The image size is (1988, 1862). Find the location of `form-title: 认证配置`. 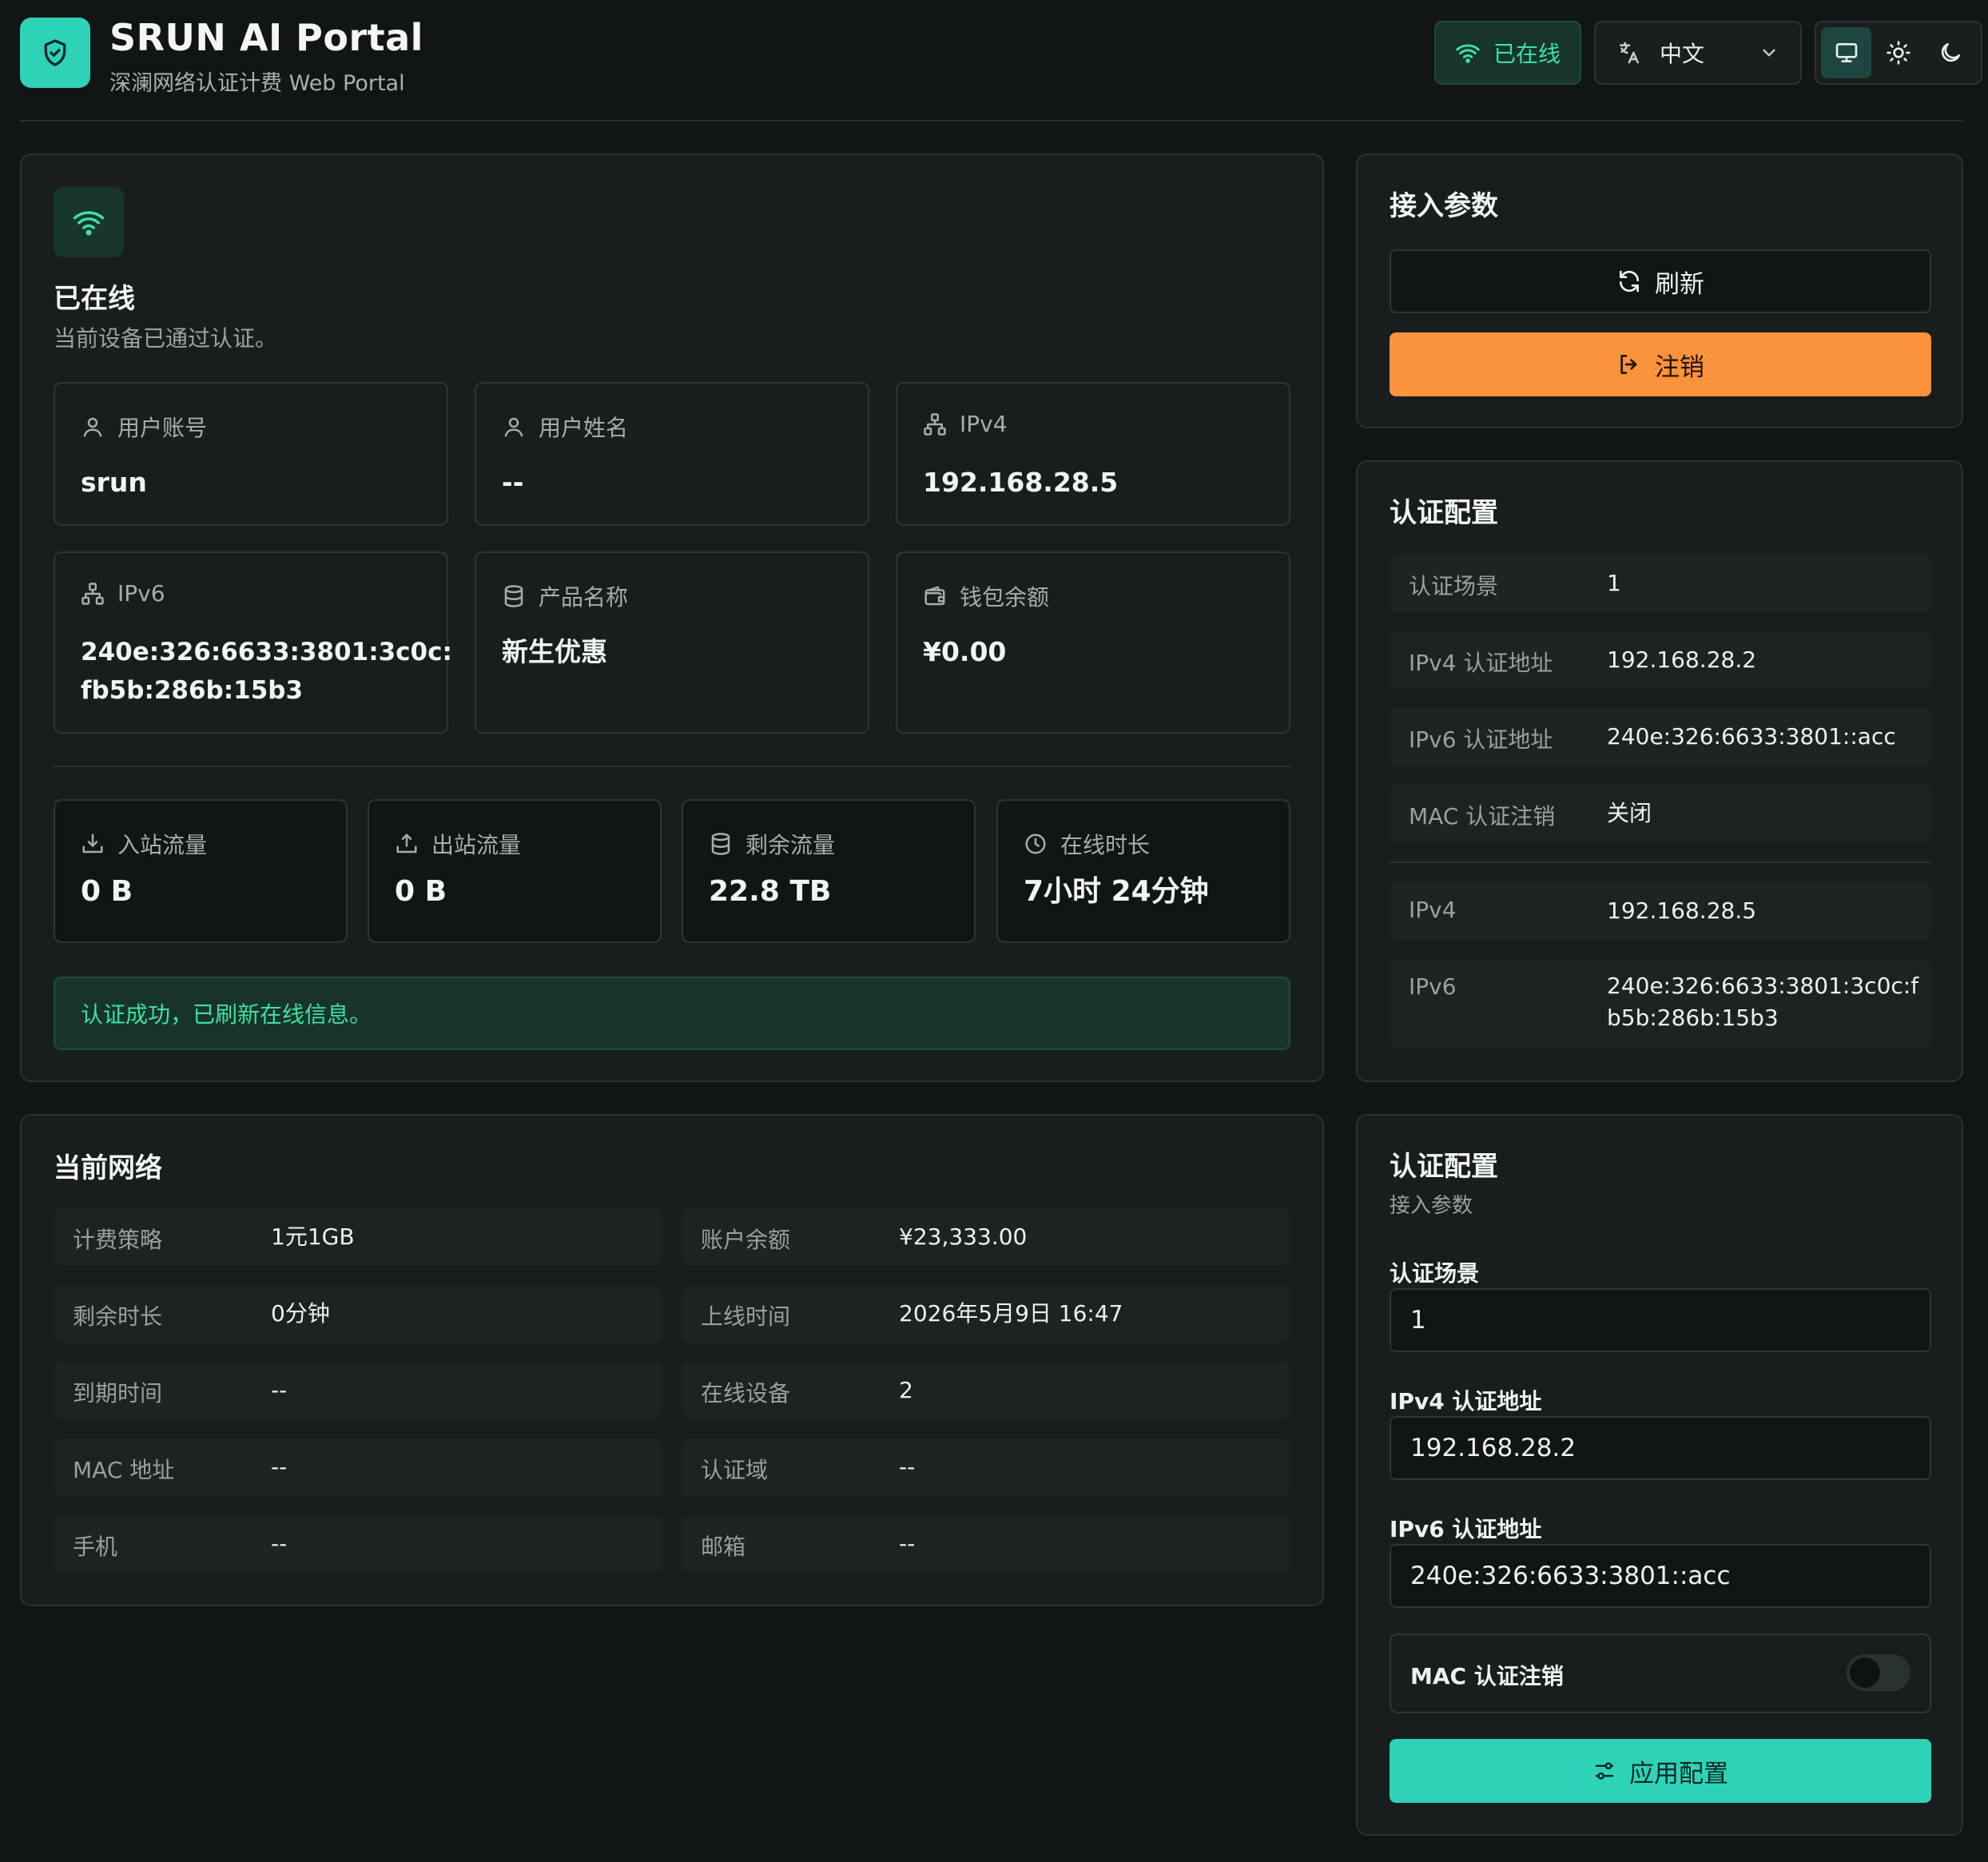

form-title: 认证配置 is located at coordinates (1444, 1167).